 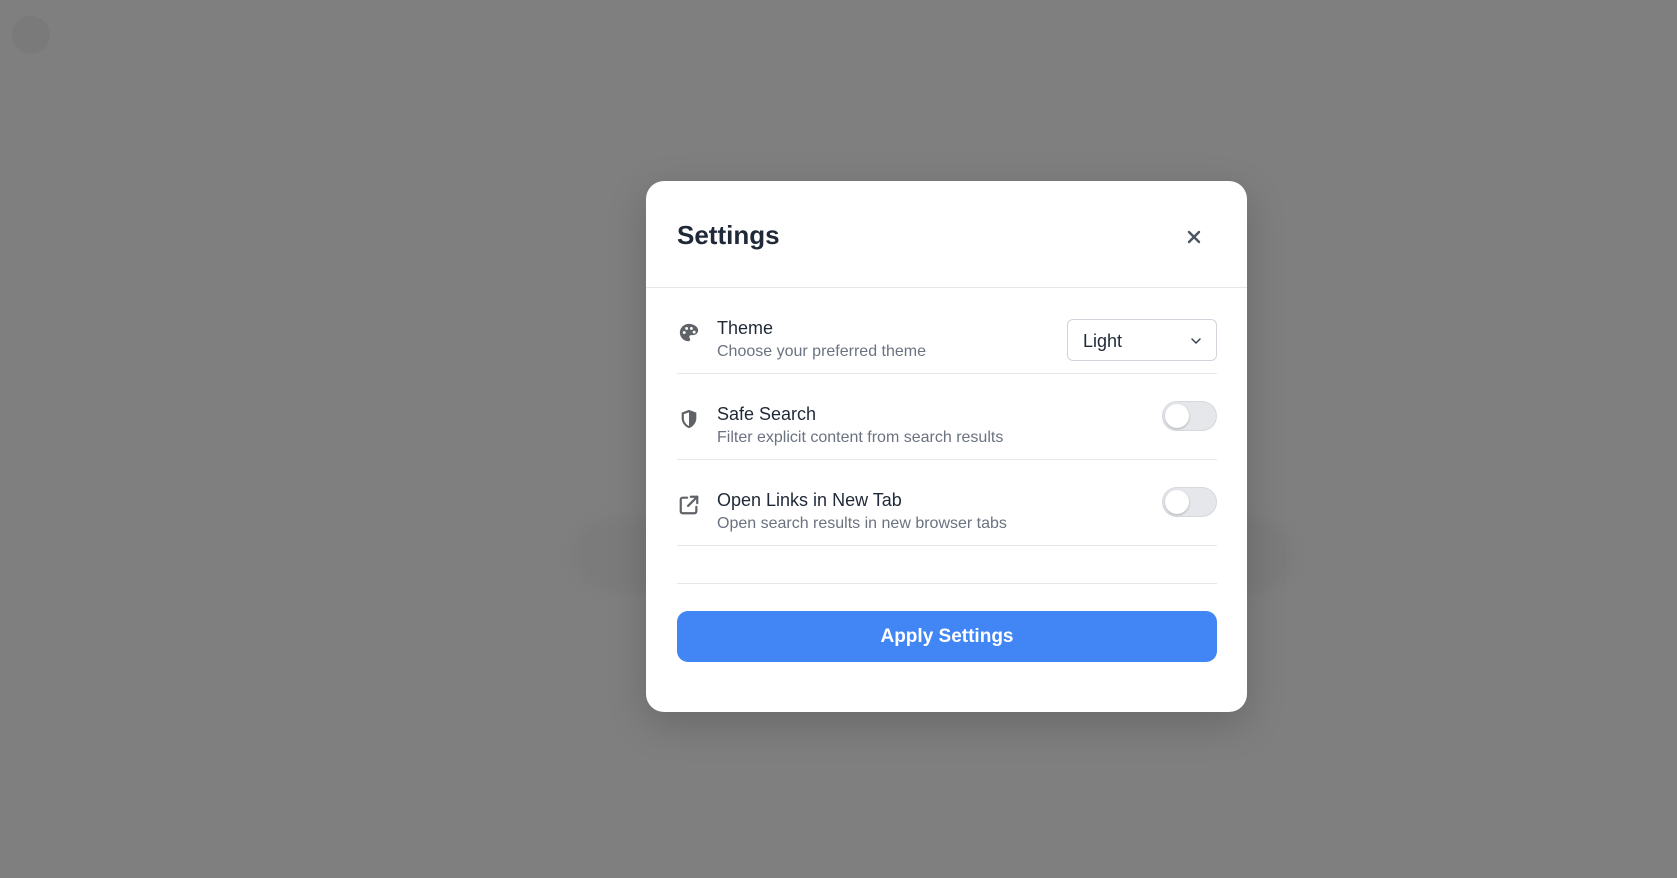 What do you see at coordinates (946, 234) in the screenshot?
I see `modal-header: Settings` at bounding box center [946, 234].